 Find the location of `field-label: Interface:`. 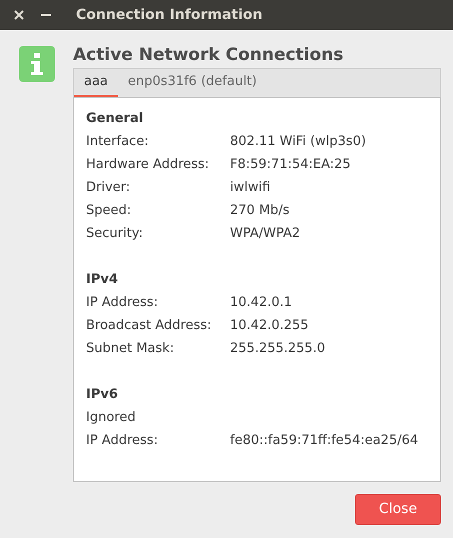

field-label: Interface: is located at coordinates (118, 142).